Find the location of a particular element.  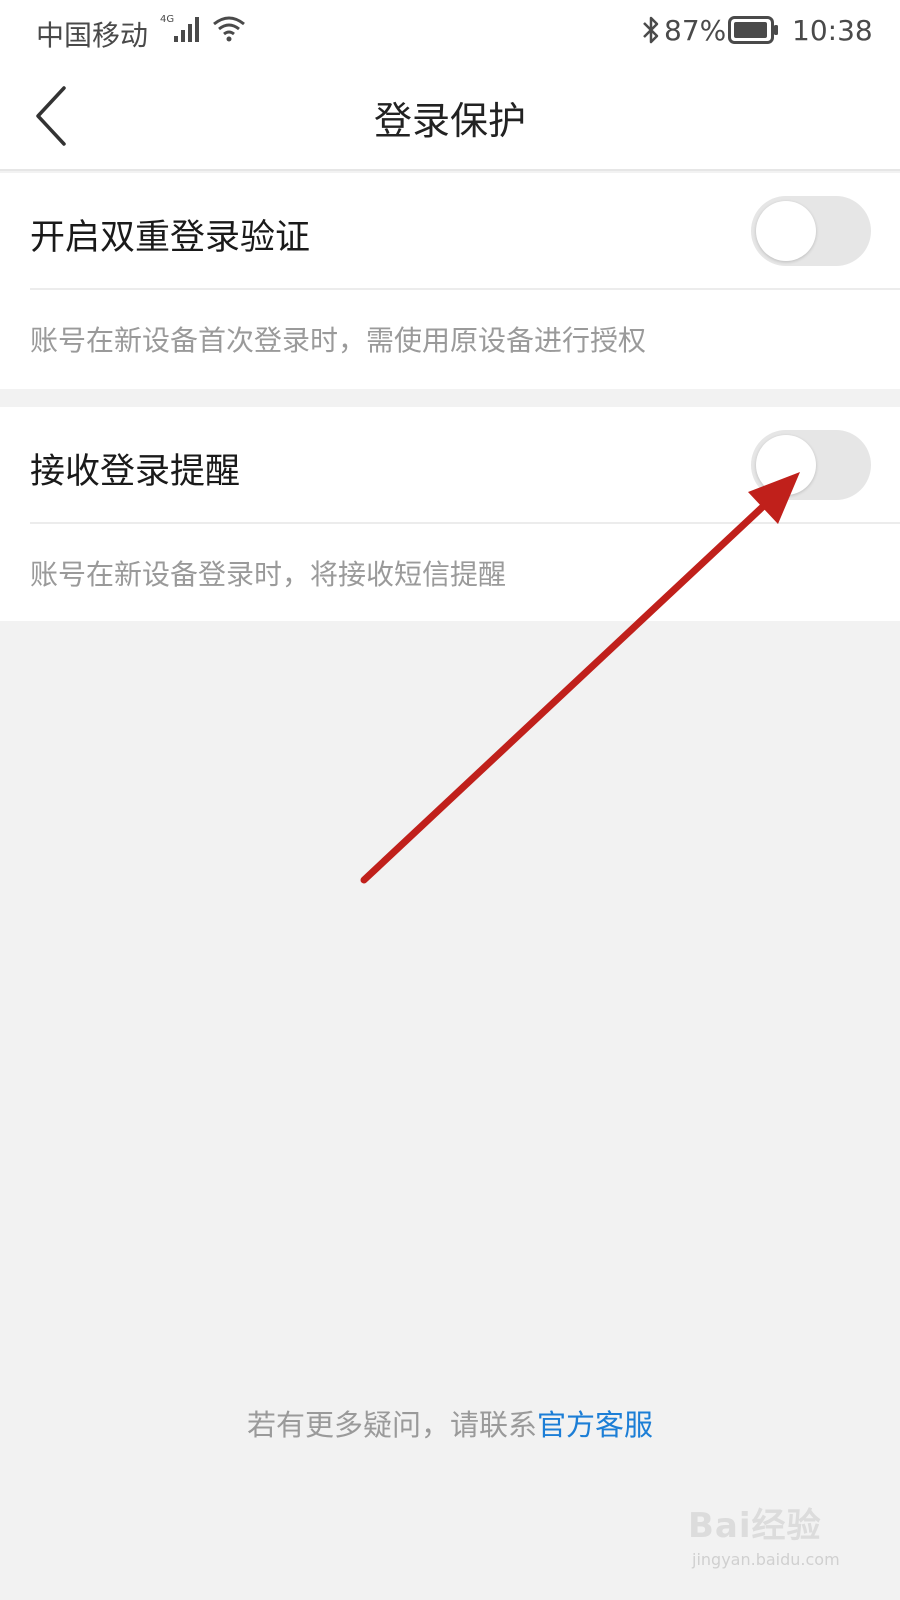

status-bar: 中国移动 4G 87% 10:38 is located at coordinates (450, 31).